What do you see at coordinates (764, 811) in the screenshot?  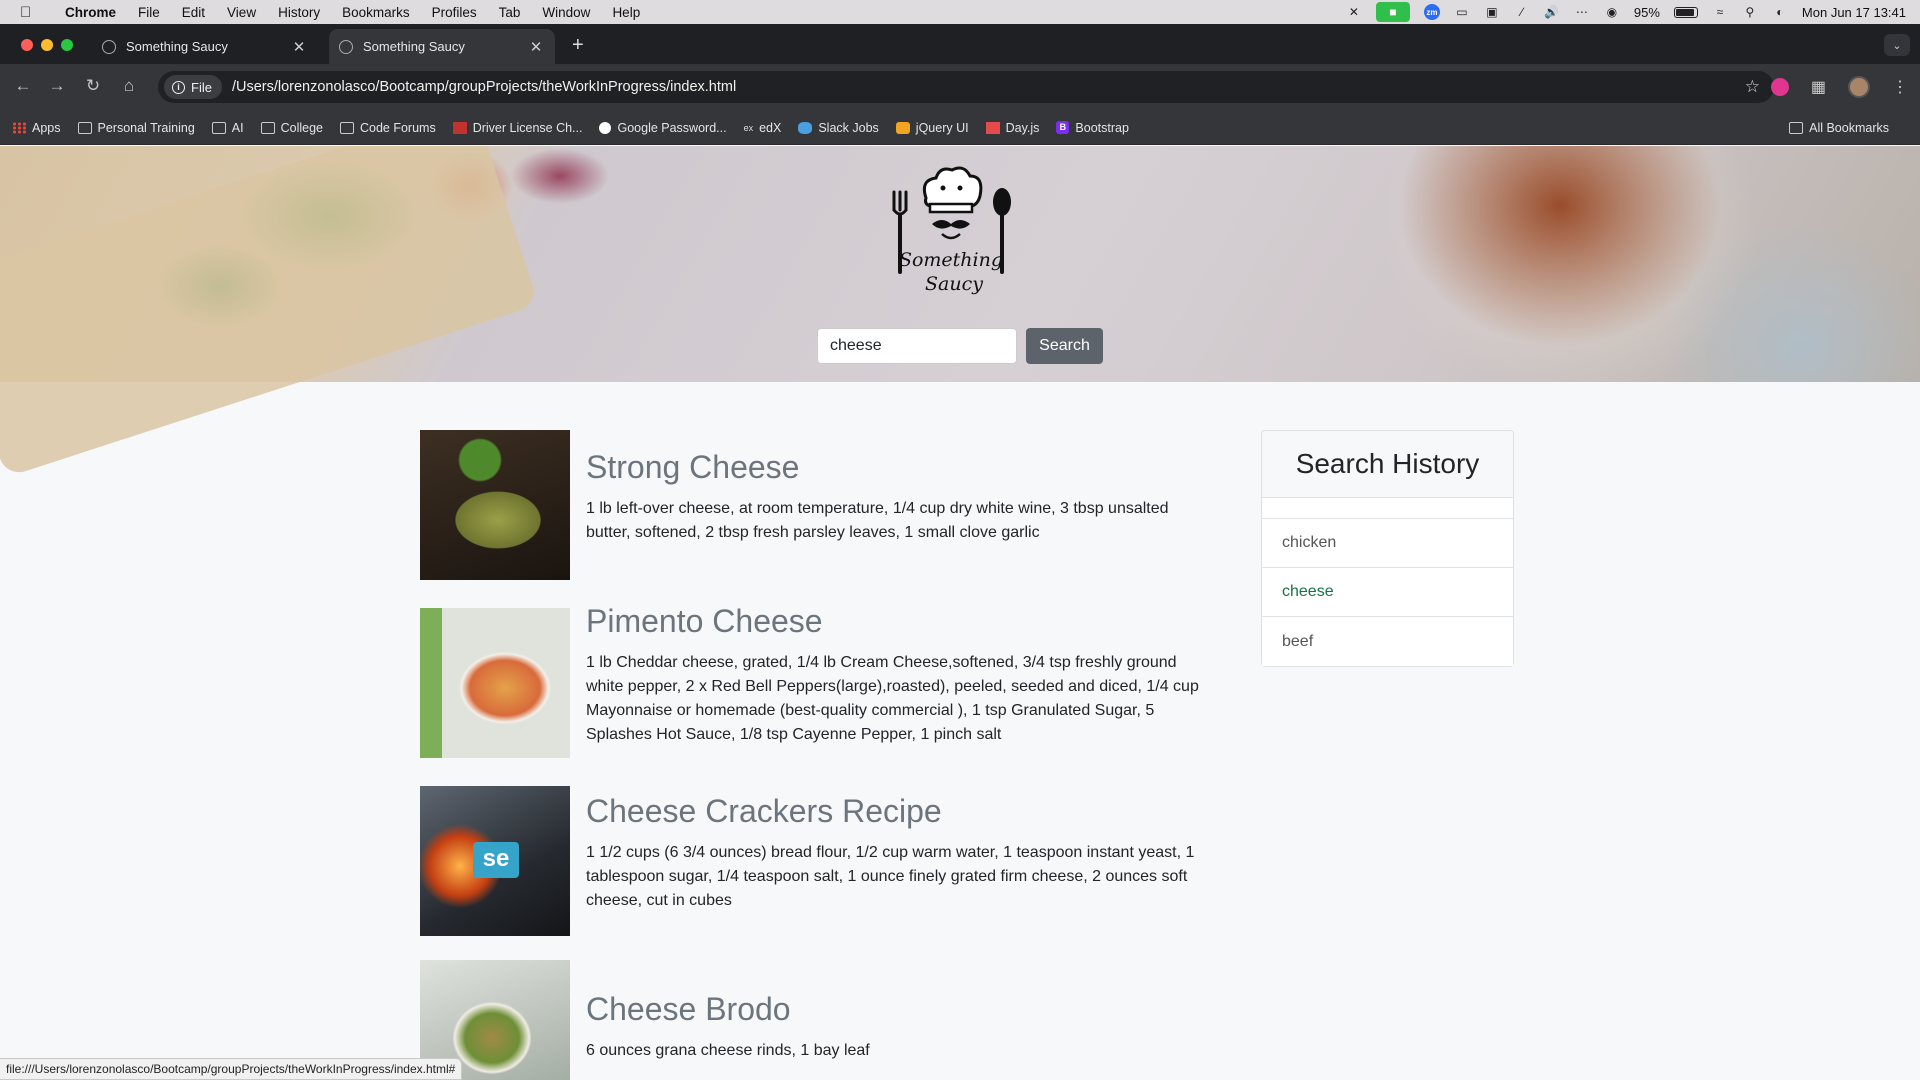 I see `recipe-title: Cheese Crackers Recipe` at bounding box center [764, 811].